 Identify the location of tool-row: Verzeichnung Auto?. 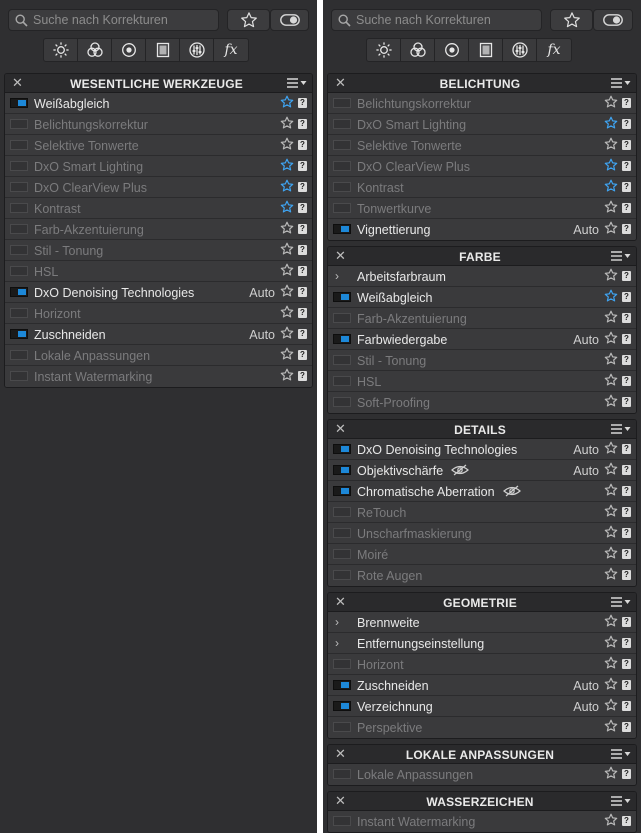
(482, 706).